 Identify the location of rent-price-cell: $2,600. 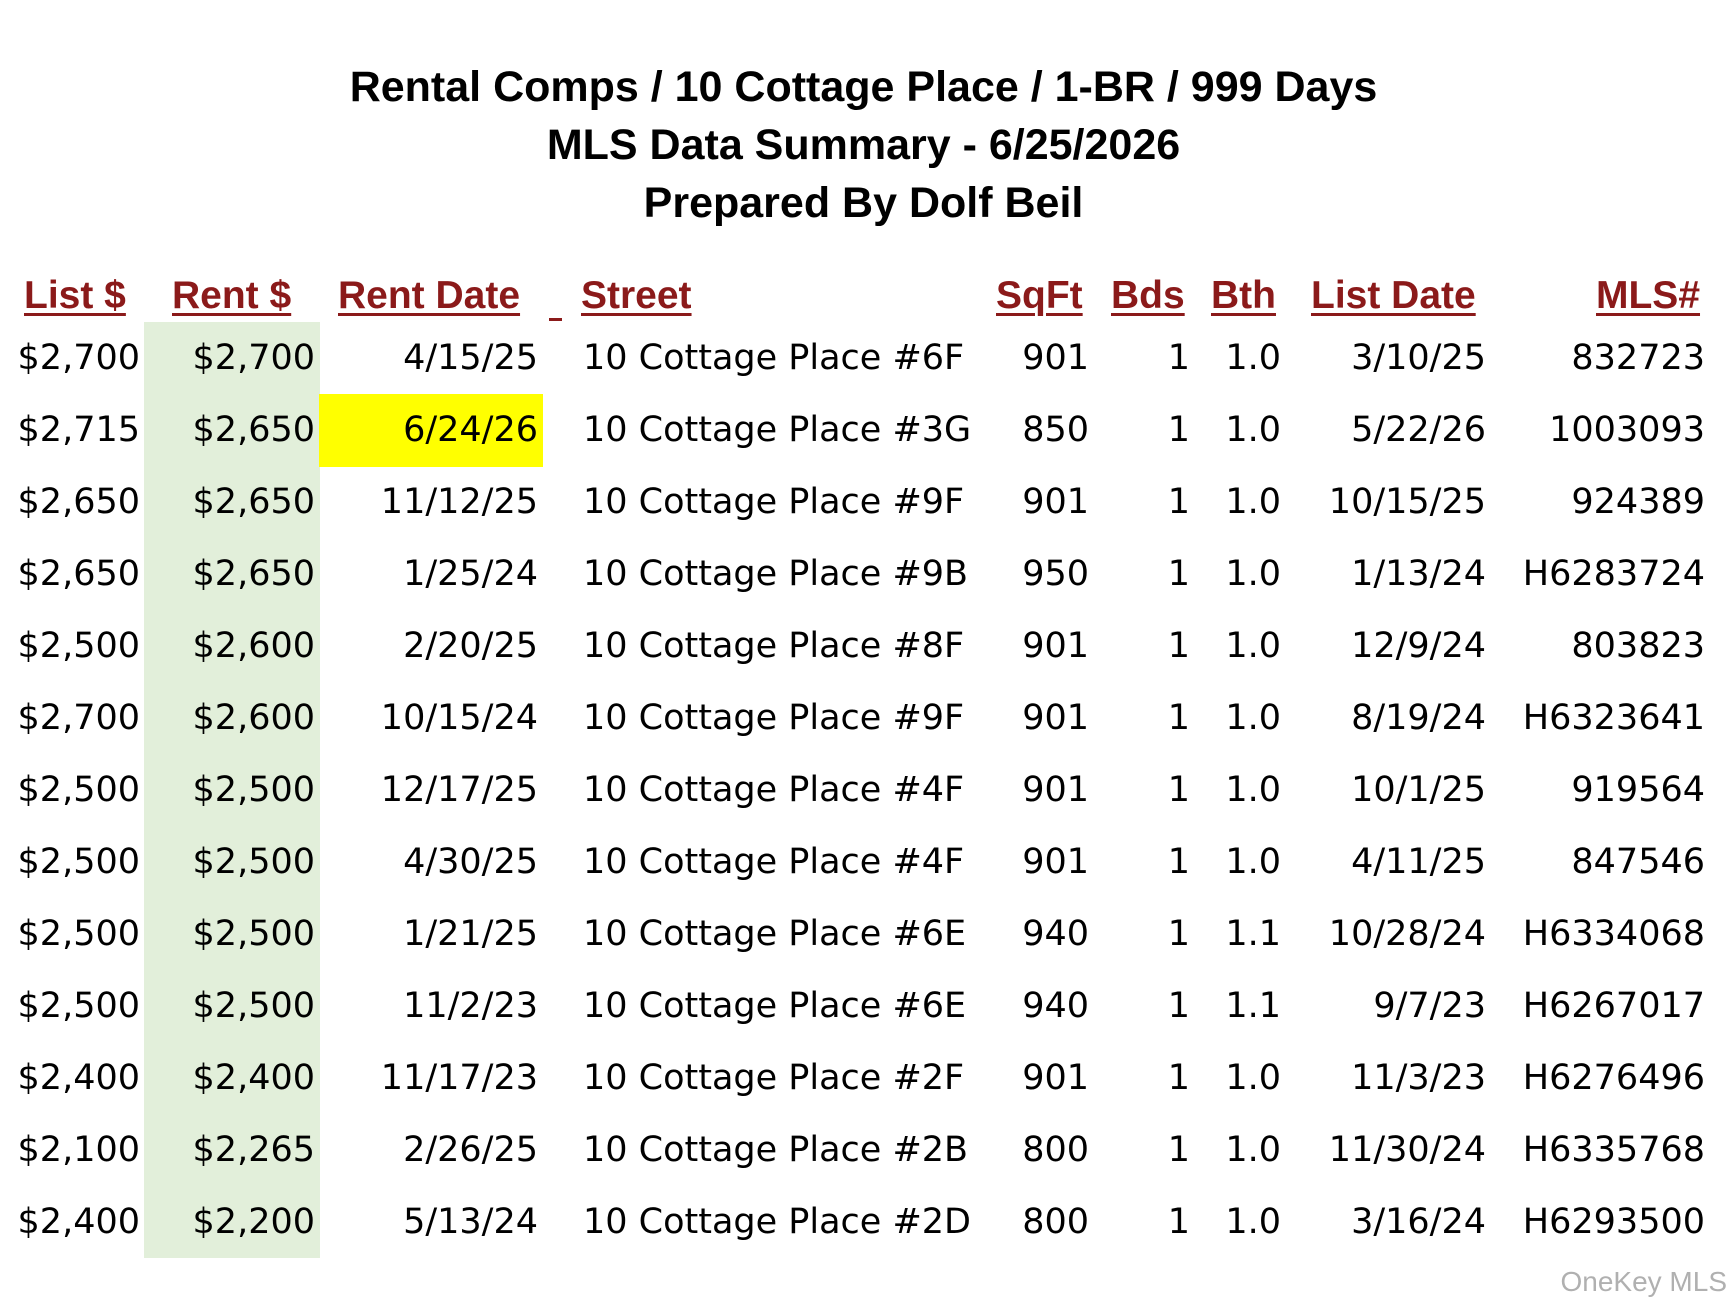
(253, 718).